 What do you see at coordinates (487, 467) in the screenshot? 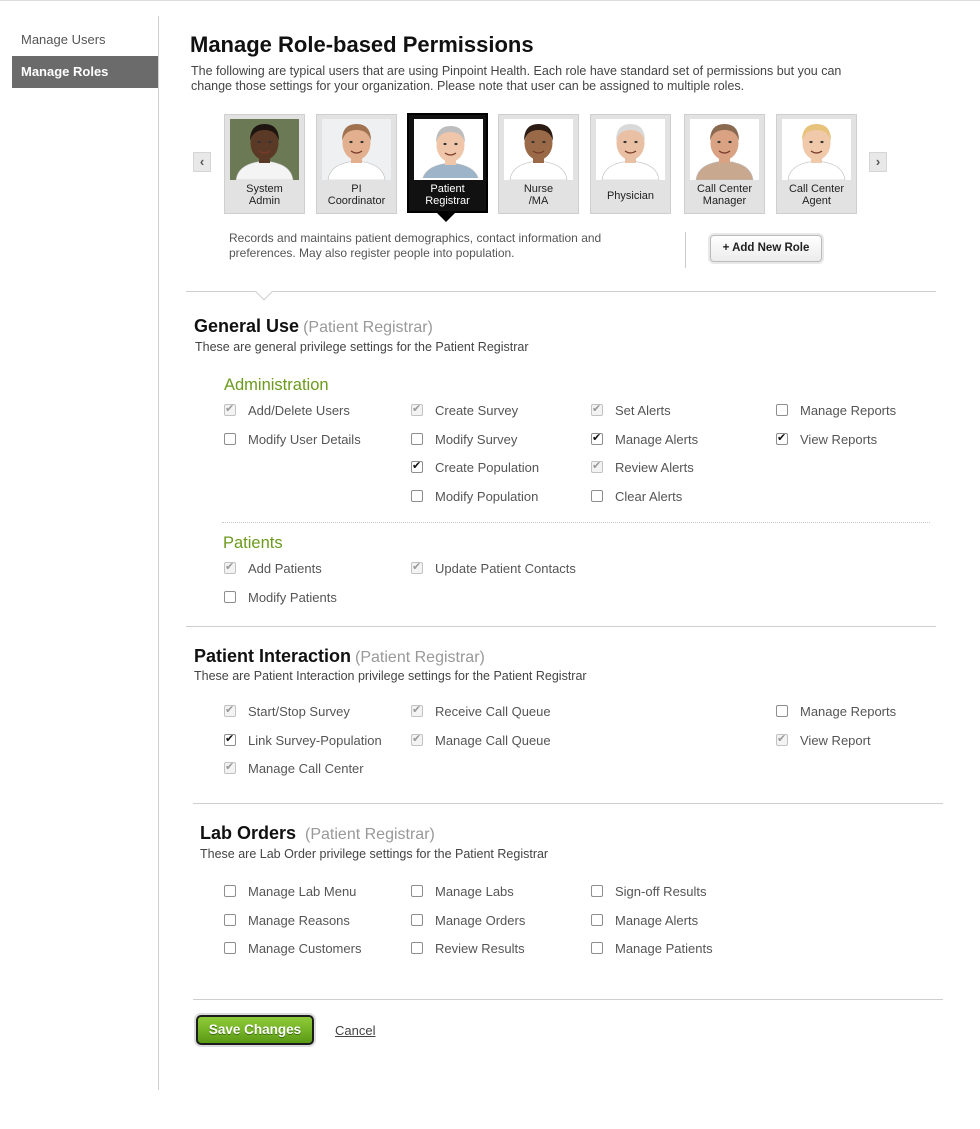
I see `checkbox-label: Create Population` at bounding box center [487, 467].